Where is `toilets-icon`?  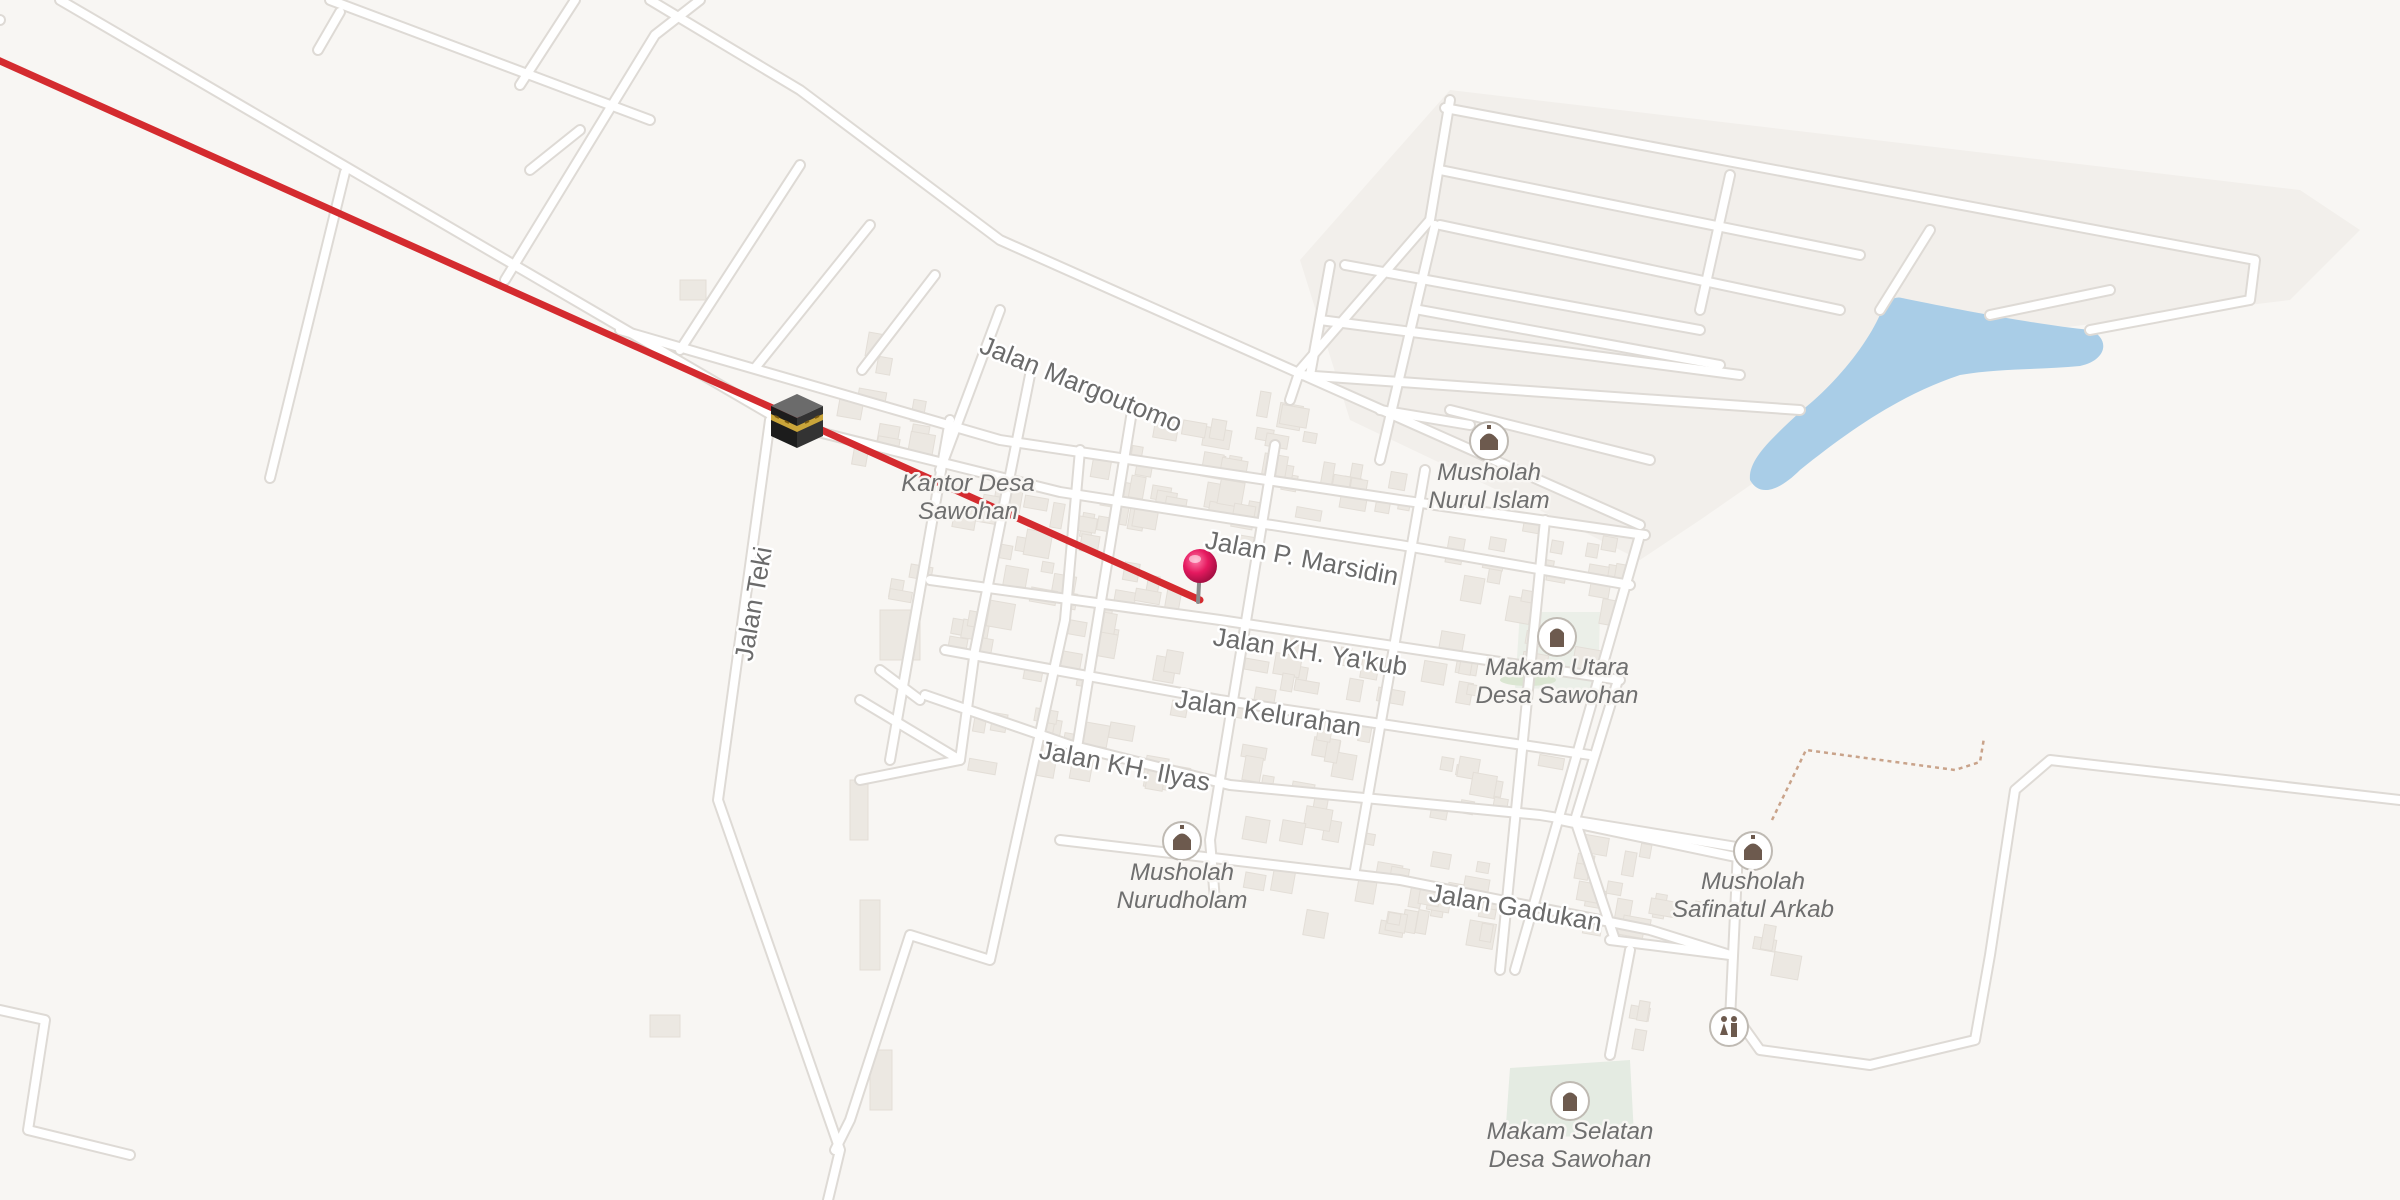 toilets-icon is located at coordinates (1729, 1027).